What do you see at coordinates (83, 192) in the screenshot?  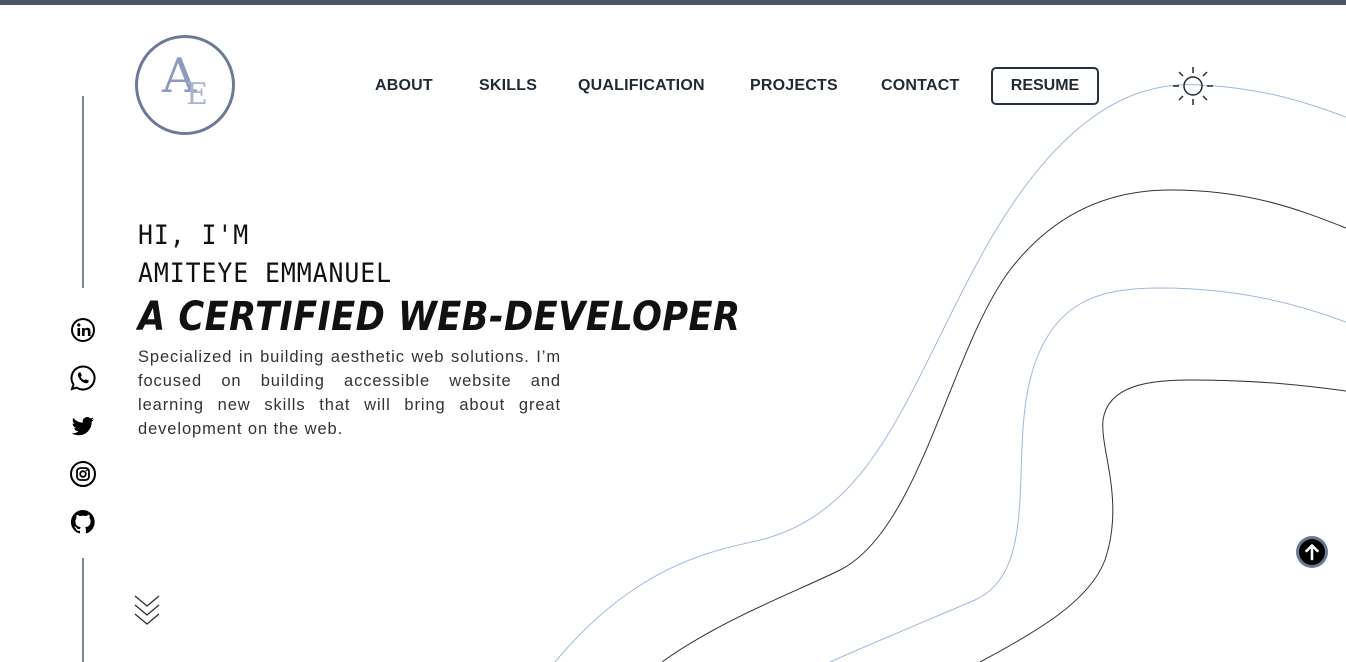 I see `sidebar-line-top` at bounding box center [83, 192].